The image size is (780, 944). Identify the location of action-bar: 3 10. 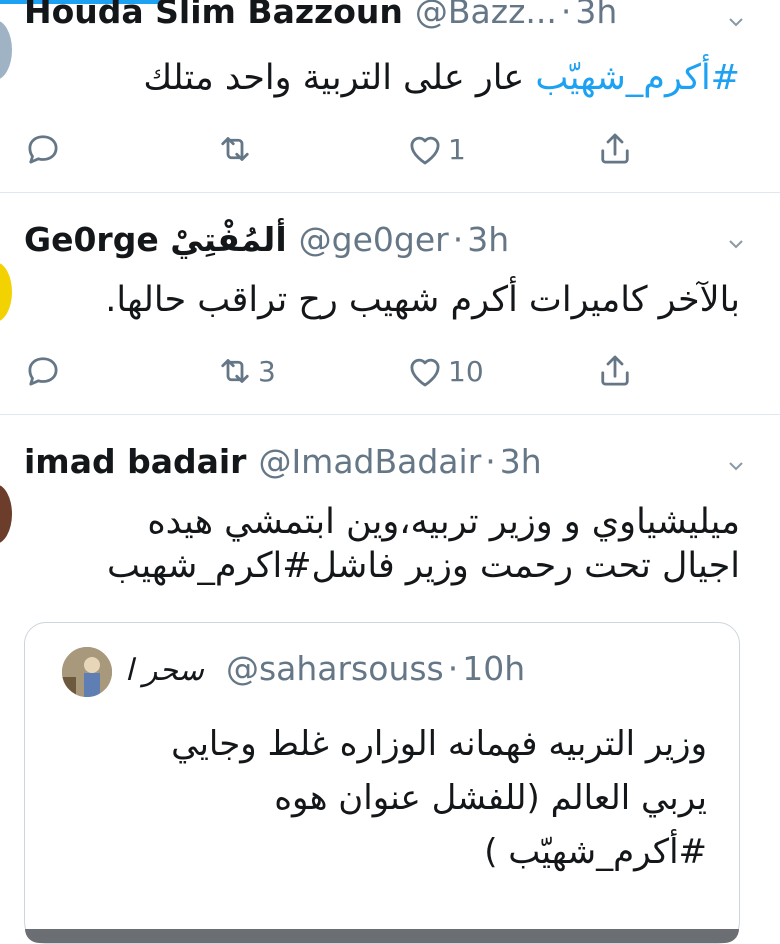
(390, 370).